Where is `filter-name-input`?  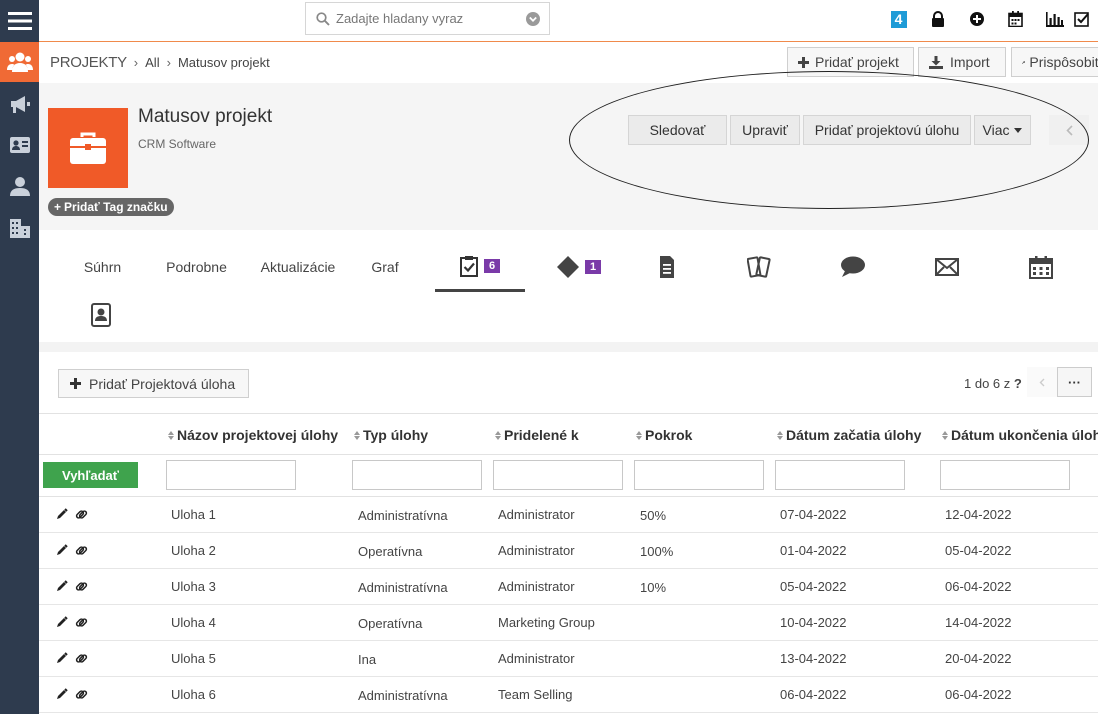 filter-name-input is located at coordinates (231, 475).